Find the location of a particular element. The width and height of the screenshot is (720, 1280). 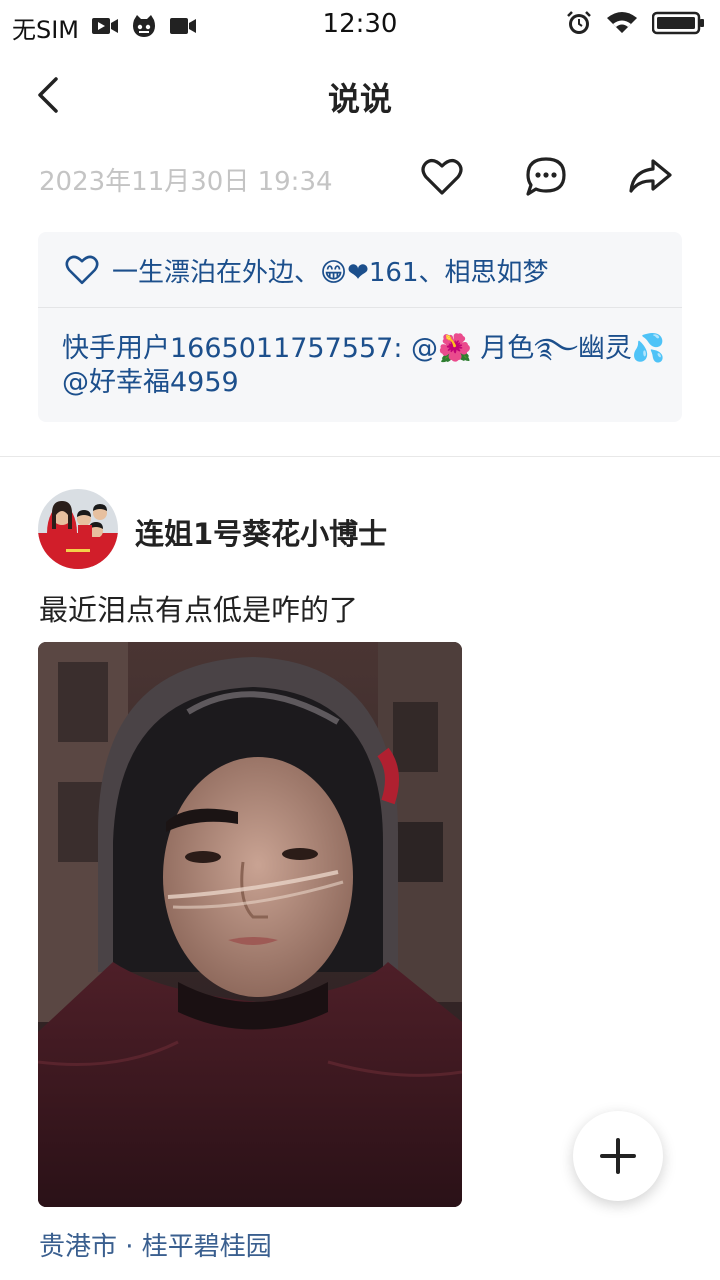

post-timestamp: 2023年11月30日 19:34 is located at coordinates (186, 182).